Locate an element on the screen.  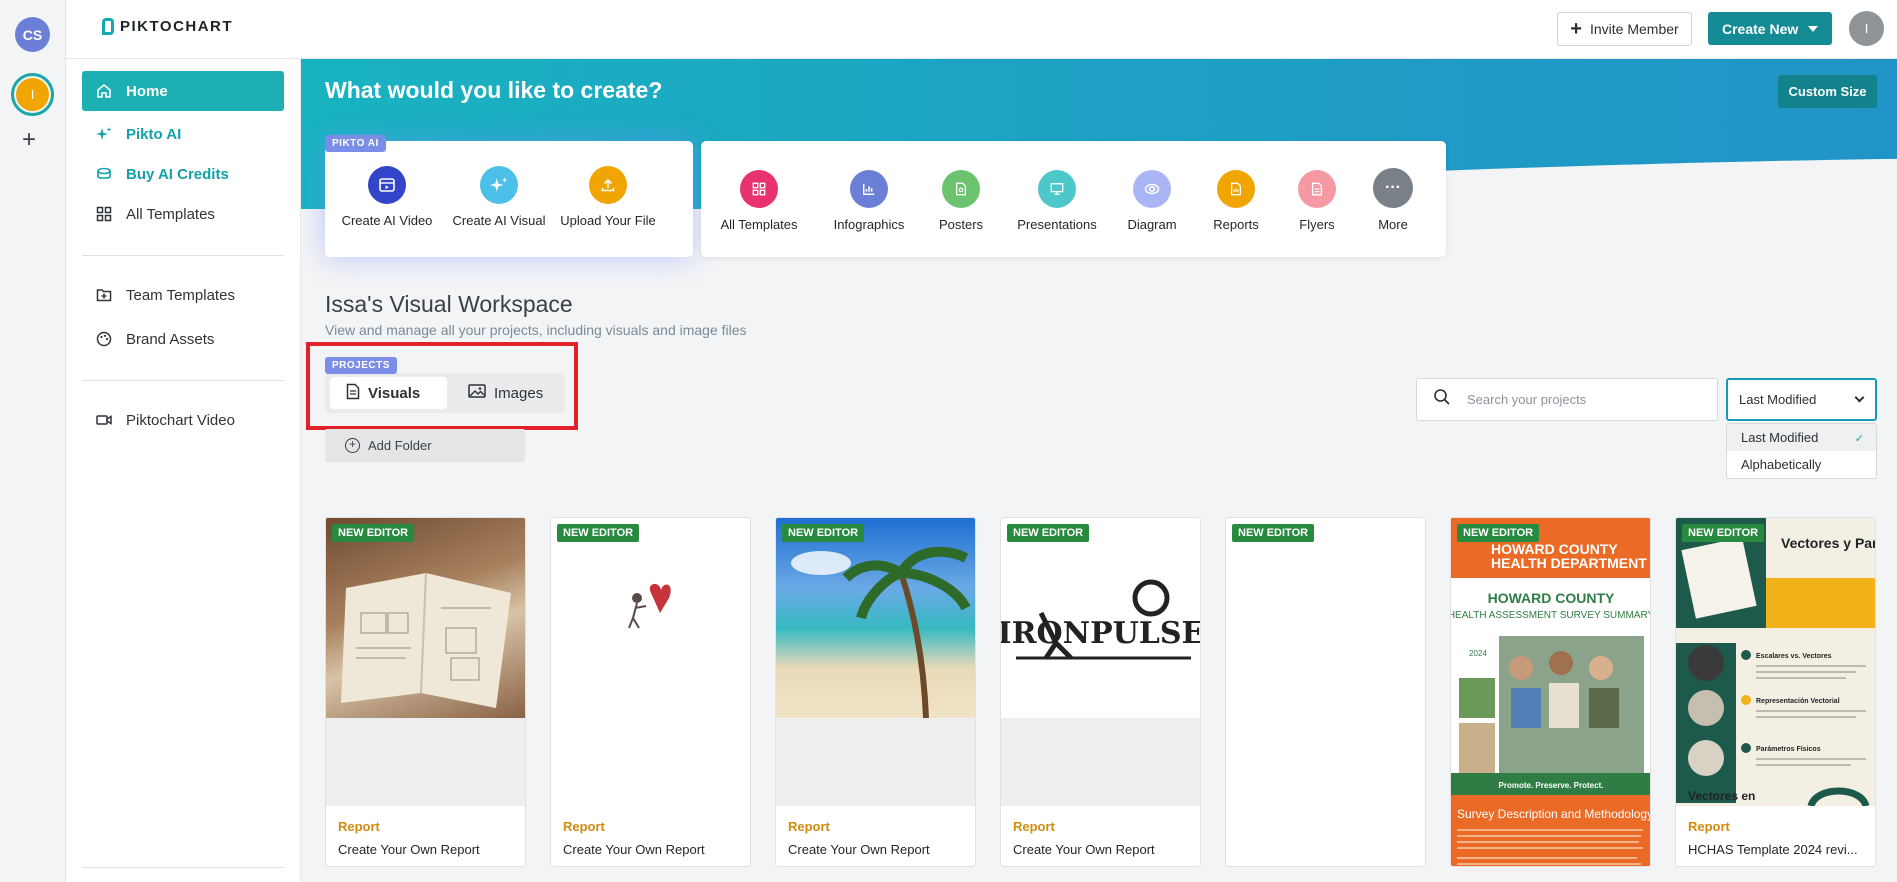
type-presentations: Presentations is located at coordinates (1057, 201).